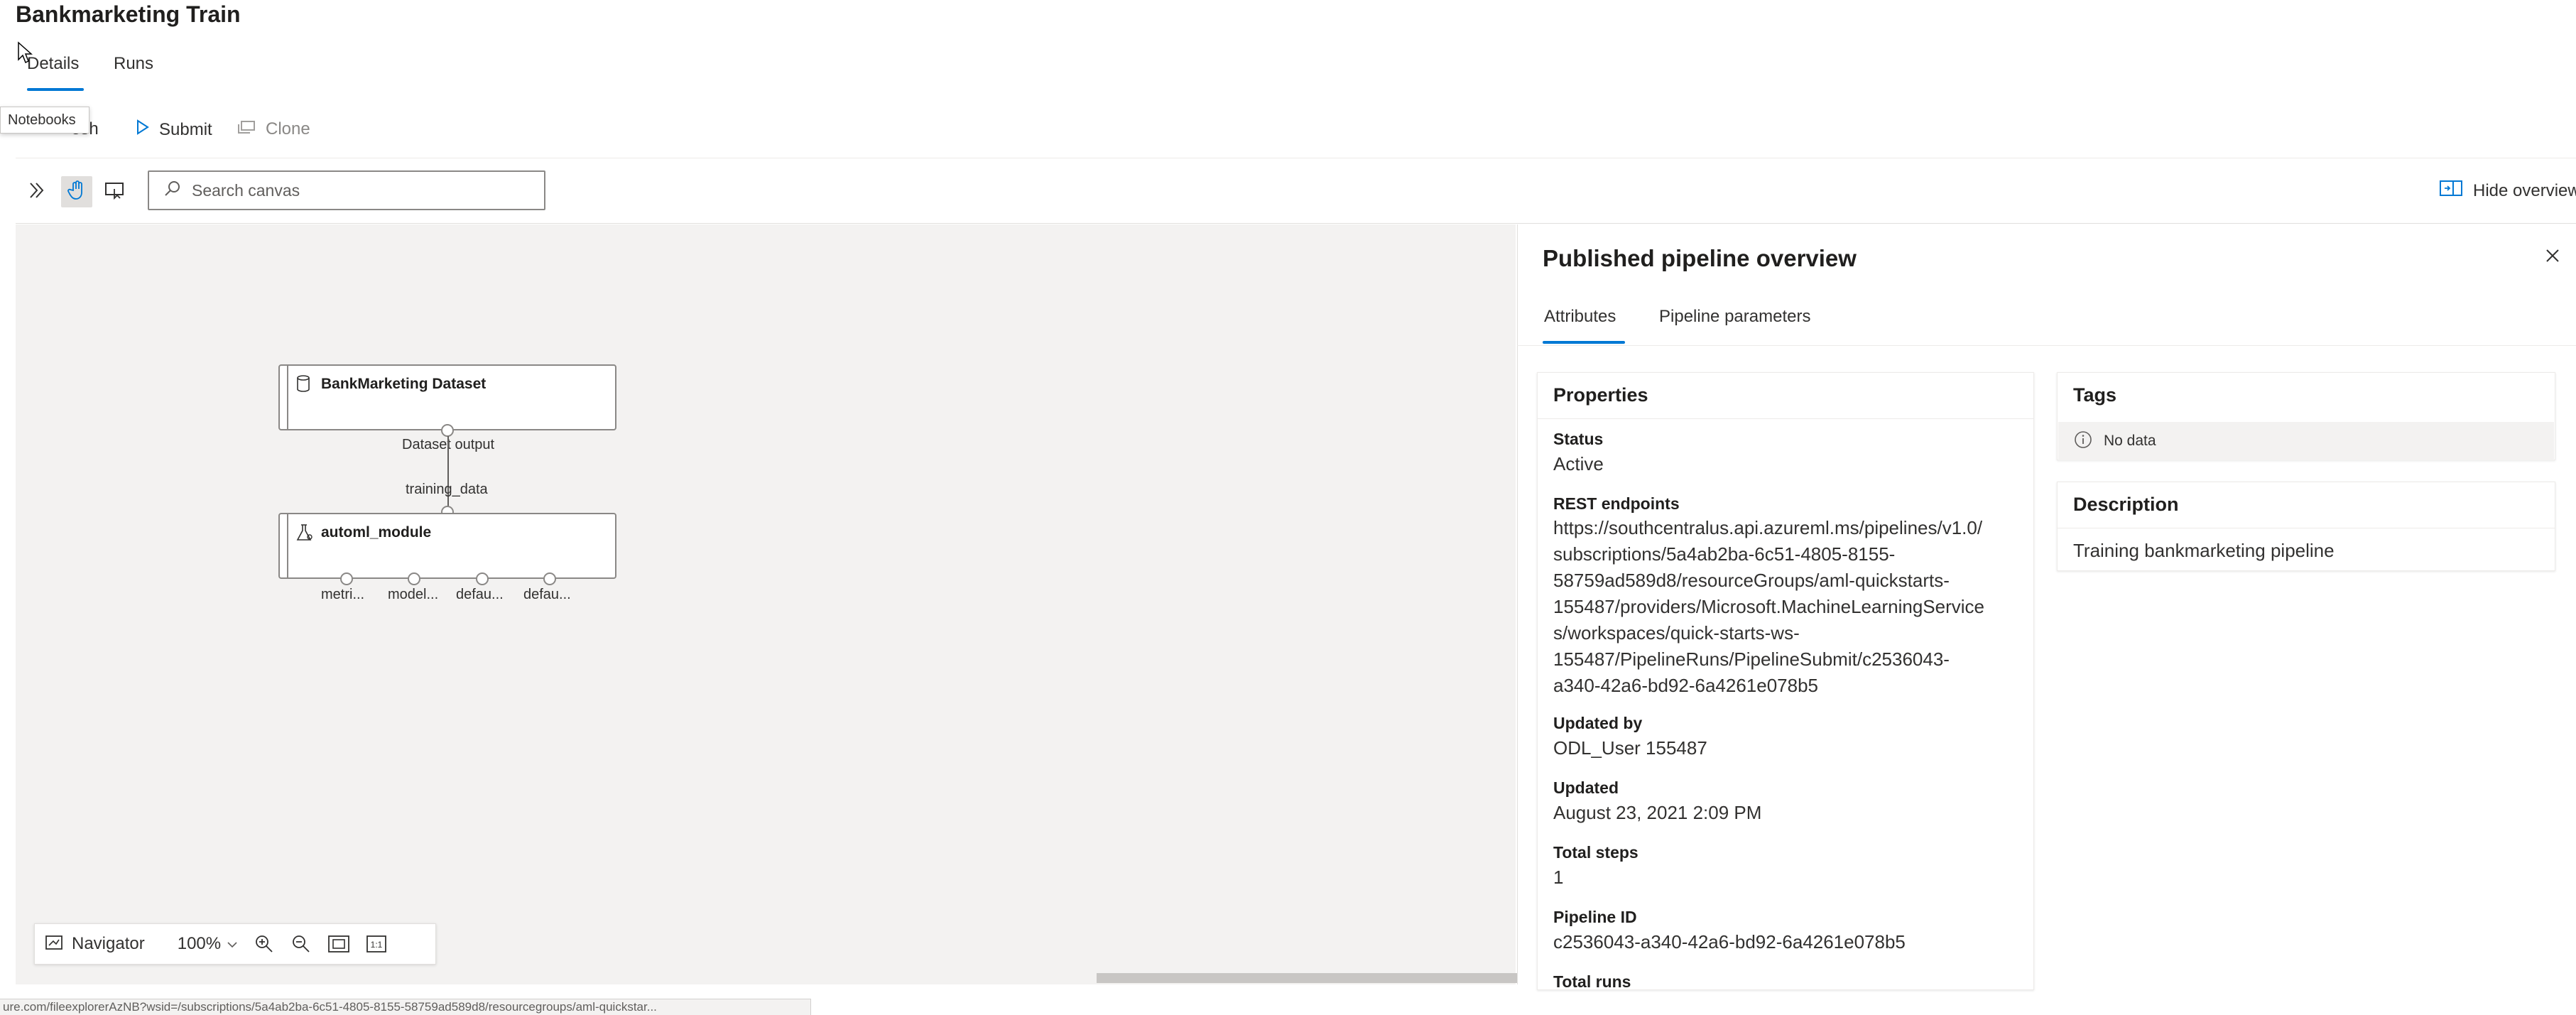  I want to click on zoom-dropdown: 100%, so click(208, 944).